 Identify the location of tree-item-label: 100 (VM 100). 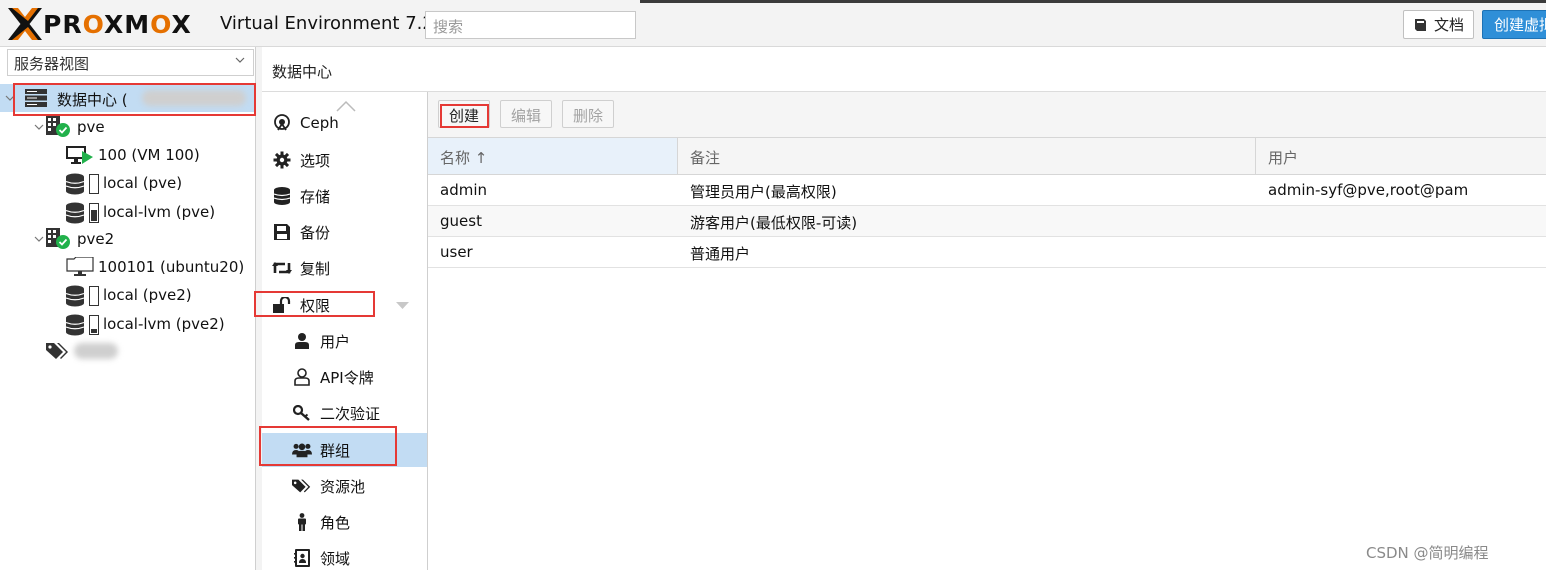
(149, 155).